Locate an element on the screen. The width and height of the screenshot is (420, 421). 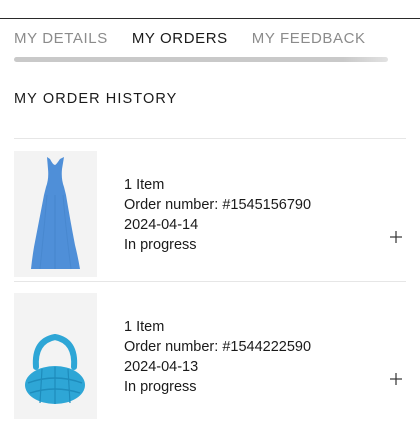
blue-bag-image is located at coordinates (55, 356).